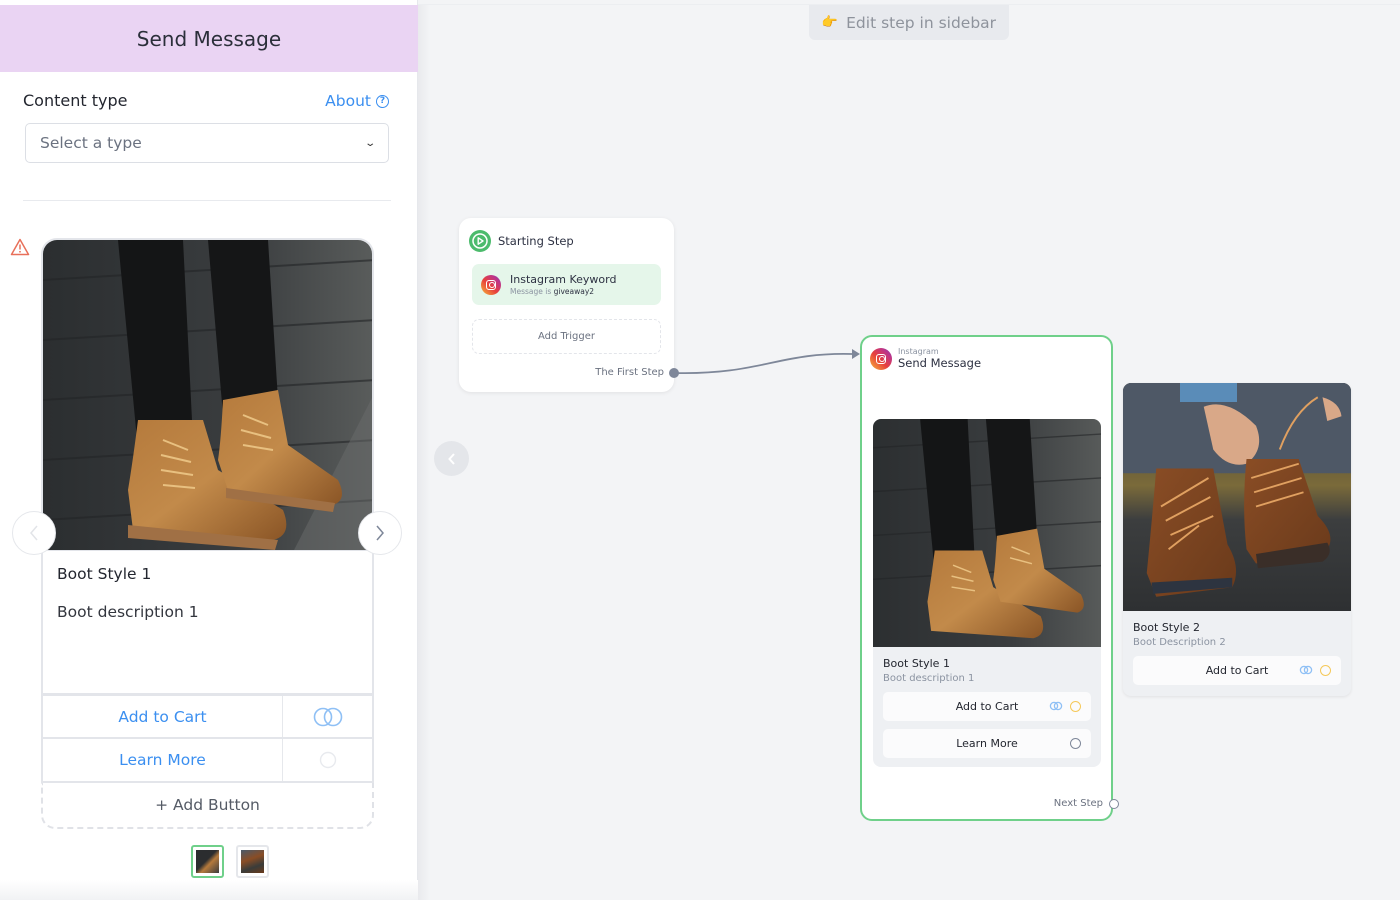 The height and width of the screenshot is (900, 1400). Describe the element at coordinates (921, 22) in the screenshot. I see `edit-hint-text: Edit step in sidebar` at that location.